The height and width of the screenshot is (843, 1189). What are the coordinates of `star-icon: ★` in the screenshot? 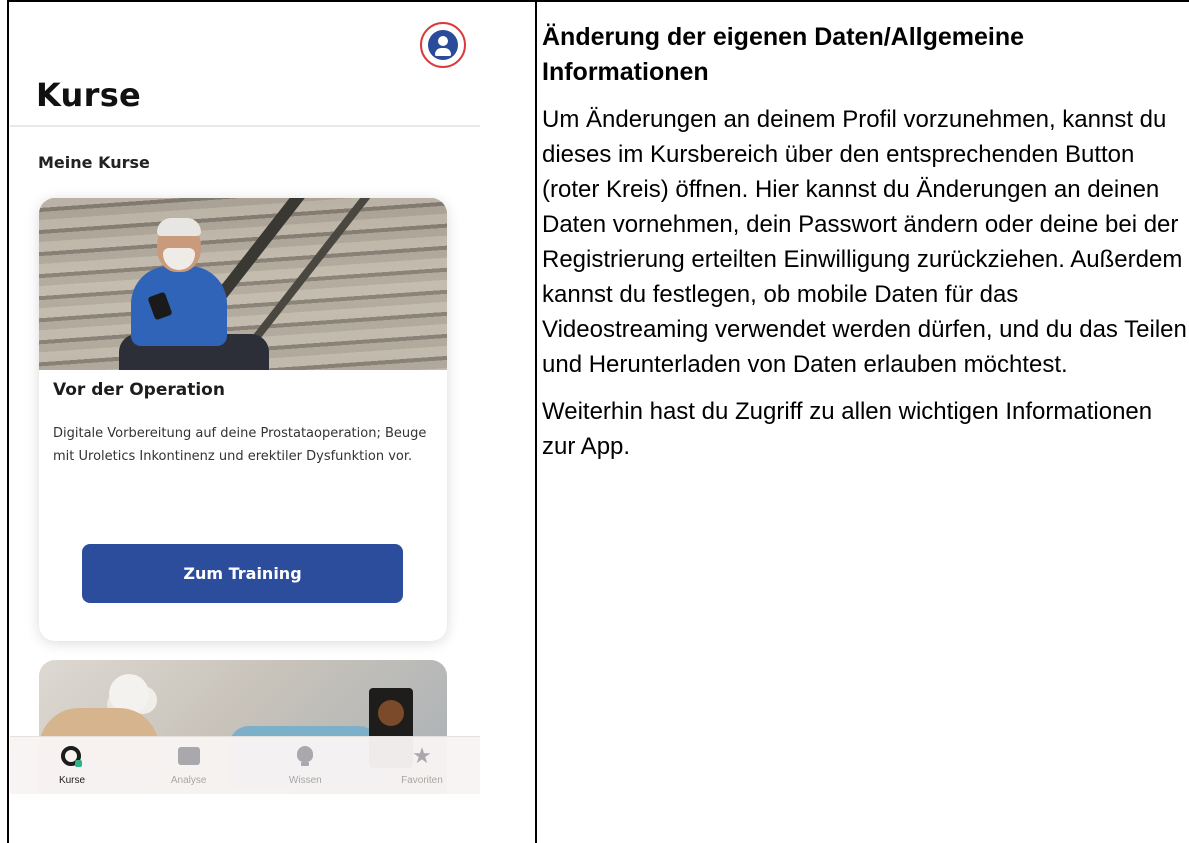 It's located at (422, 755).